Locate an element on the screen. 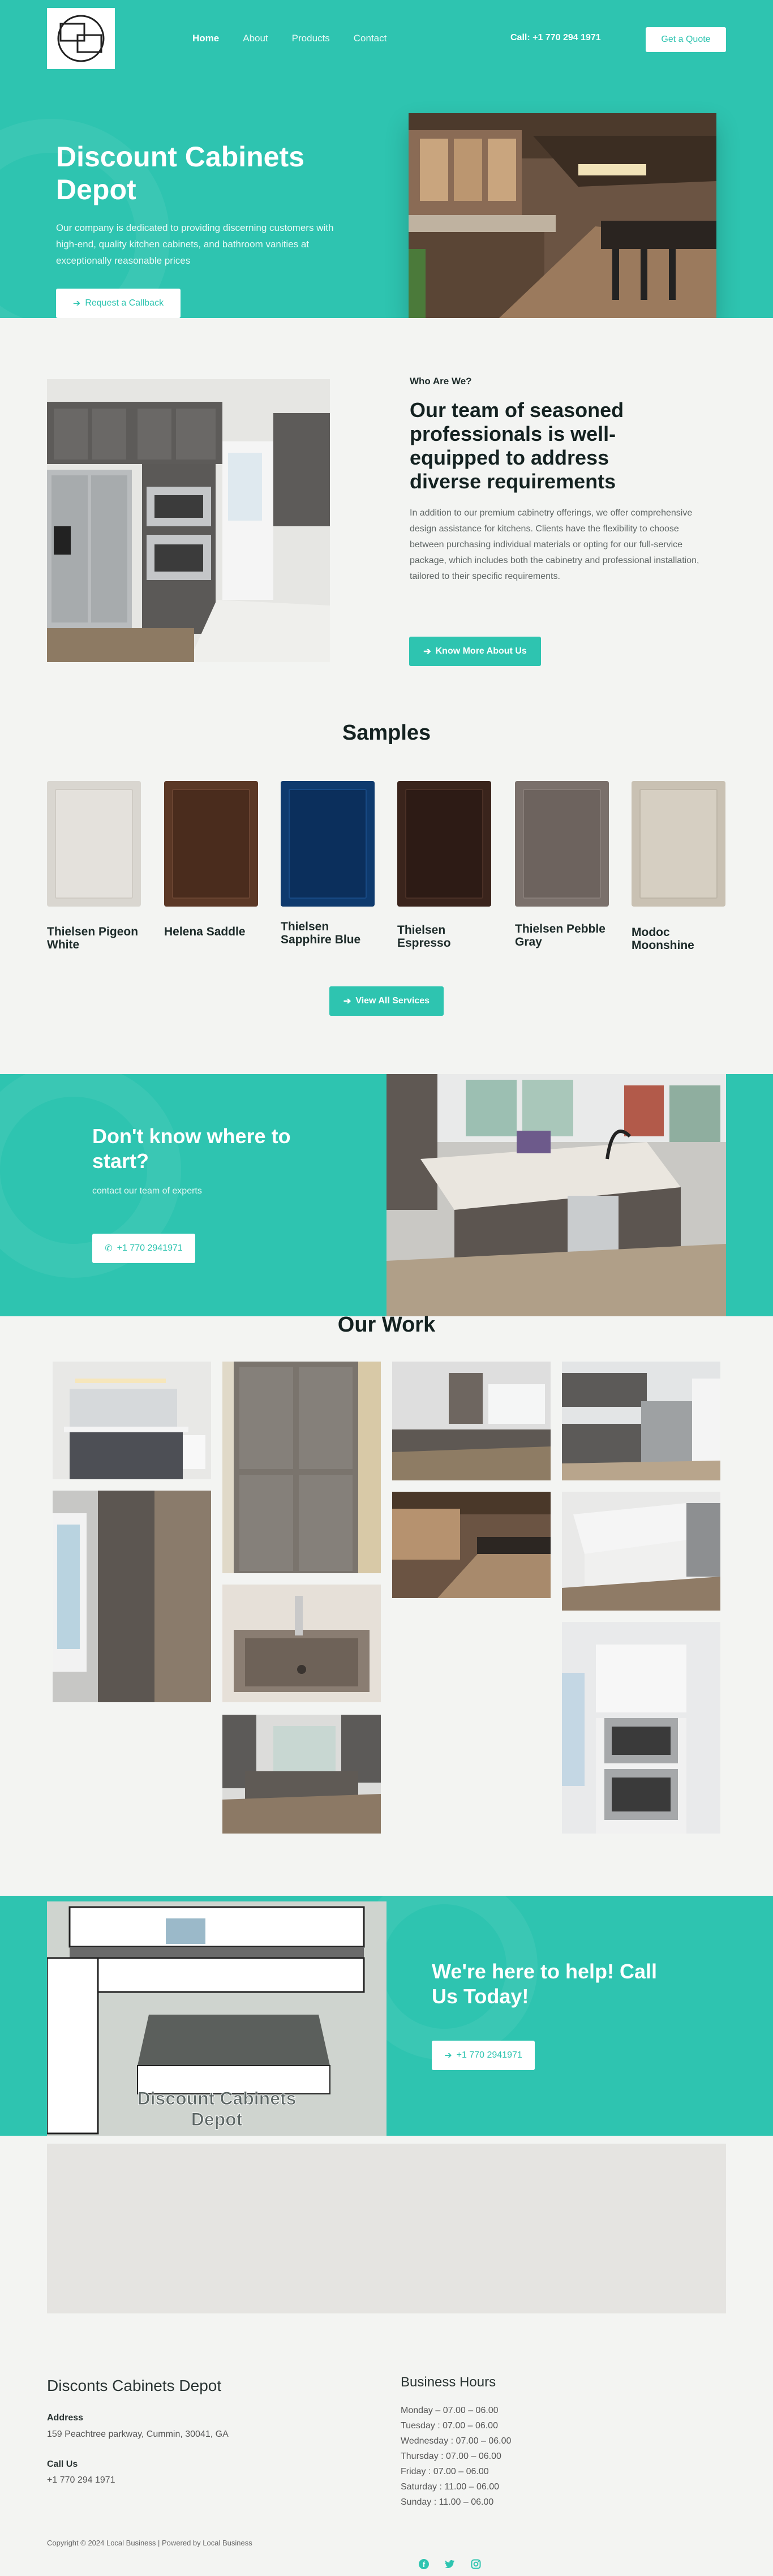 The height and width of the screenshot is (2576, 773). main-nav: Home About Products Contact is located at coordinates (301, 38).